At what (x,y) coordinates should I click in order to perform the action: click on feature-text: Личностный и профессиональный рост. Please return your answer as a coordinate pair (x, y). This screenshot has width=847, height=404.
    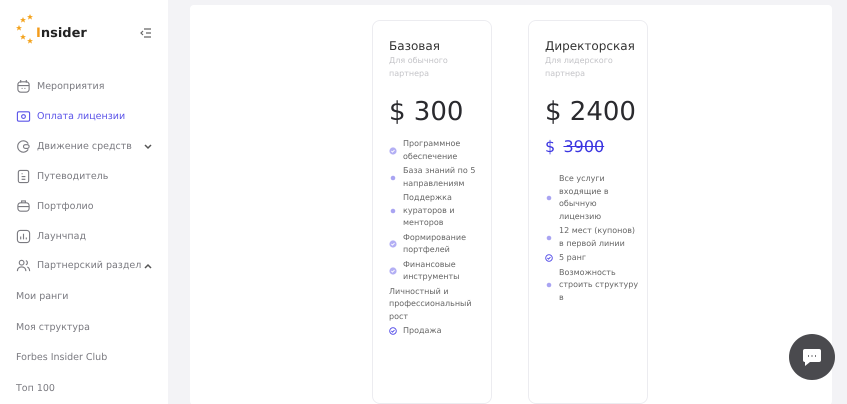
    Looking at the image, I should click on (431, 304).